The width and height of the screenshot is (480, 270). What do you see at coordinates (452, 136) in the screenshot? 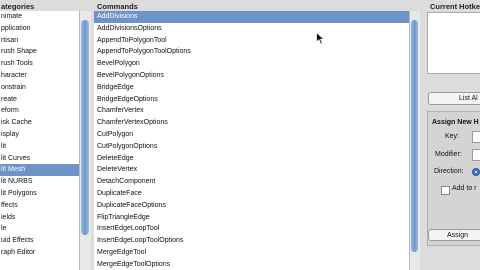
I see `key-label: Key:` at bounding box center [452, 136].